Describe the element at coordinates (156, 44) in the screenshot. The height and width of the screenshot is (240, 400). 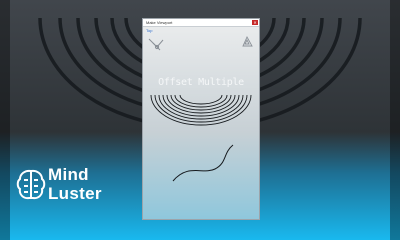
I see `compass-icon` at that location.